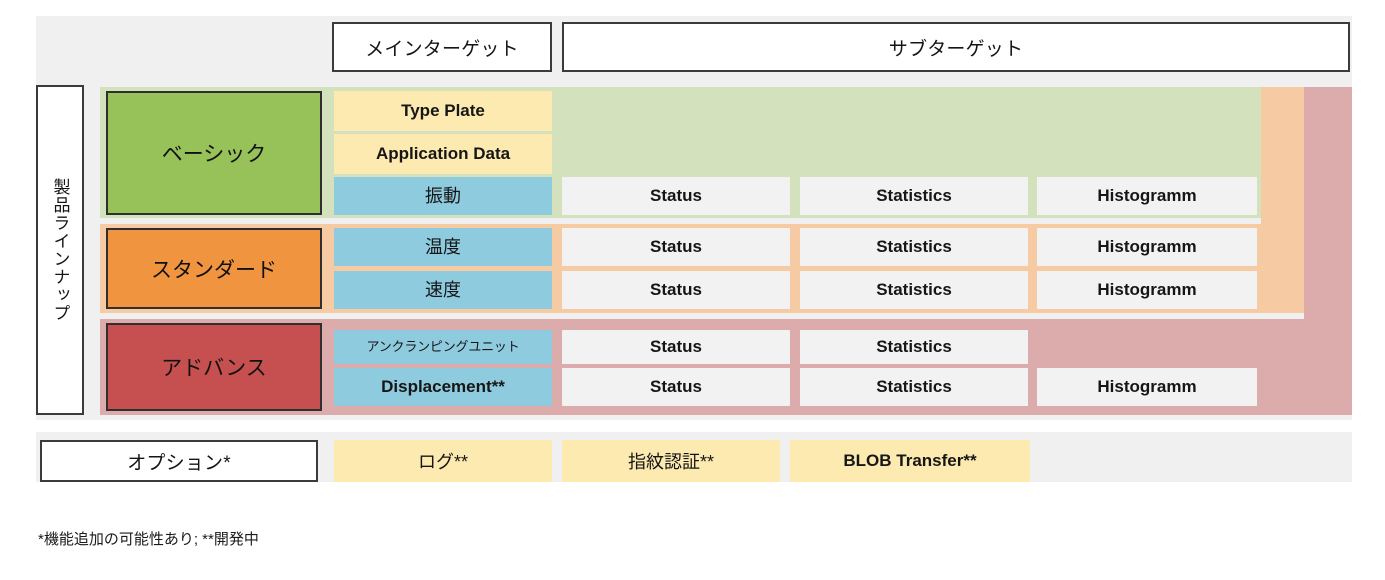  I want to click on side-label-product-lineup: 製品ラインナップ, so click(60, 250).